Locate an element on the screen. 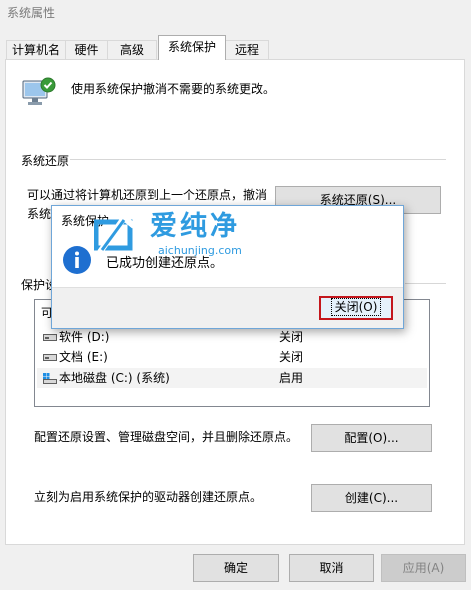 This screenshot has height=590, width=471. system-protection-icon is located at coordinates (39, 91).